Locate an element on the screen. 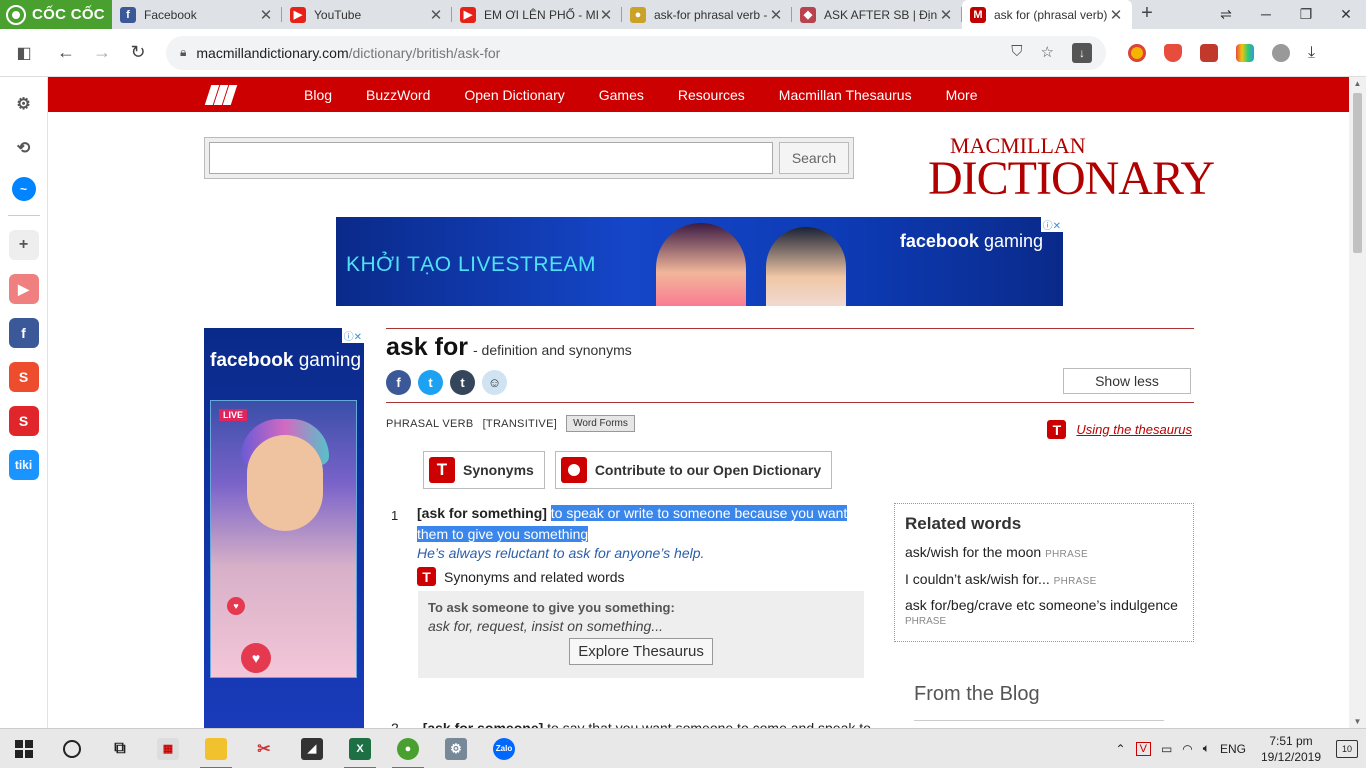  facebook-share-icon: f is located at coordinates (398, 382).